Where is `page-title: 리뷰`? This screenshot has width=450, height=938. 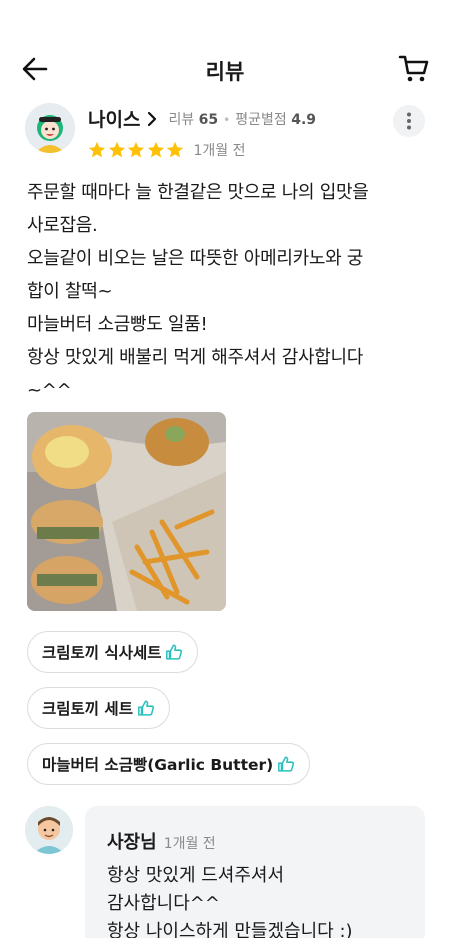 page-title: 리뷰 is located at coordinates (225, 72).